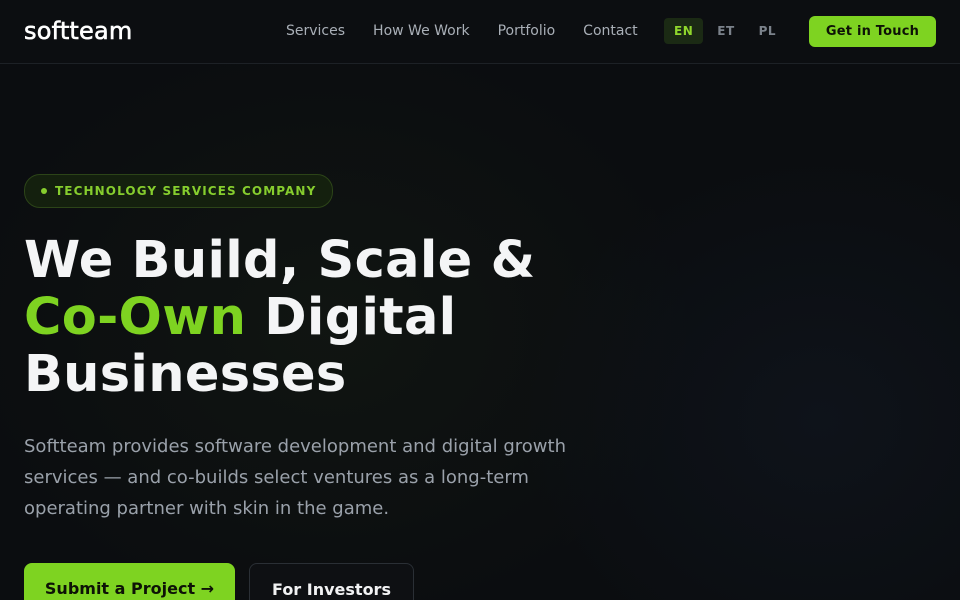 This screenshot has width=960, height=600. Describe the element at coordinates (331, 581) in the screenshot. I see `for-investors-button: For Investors` at that location.